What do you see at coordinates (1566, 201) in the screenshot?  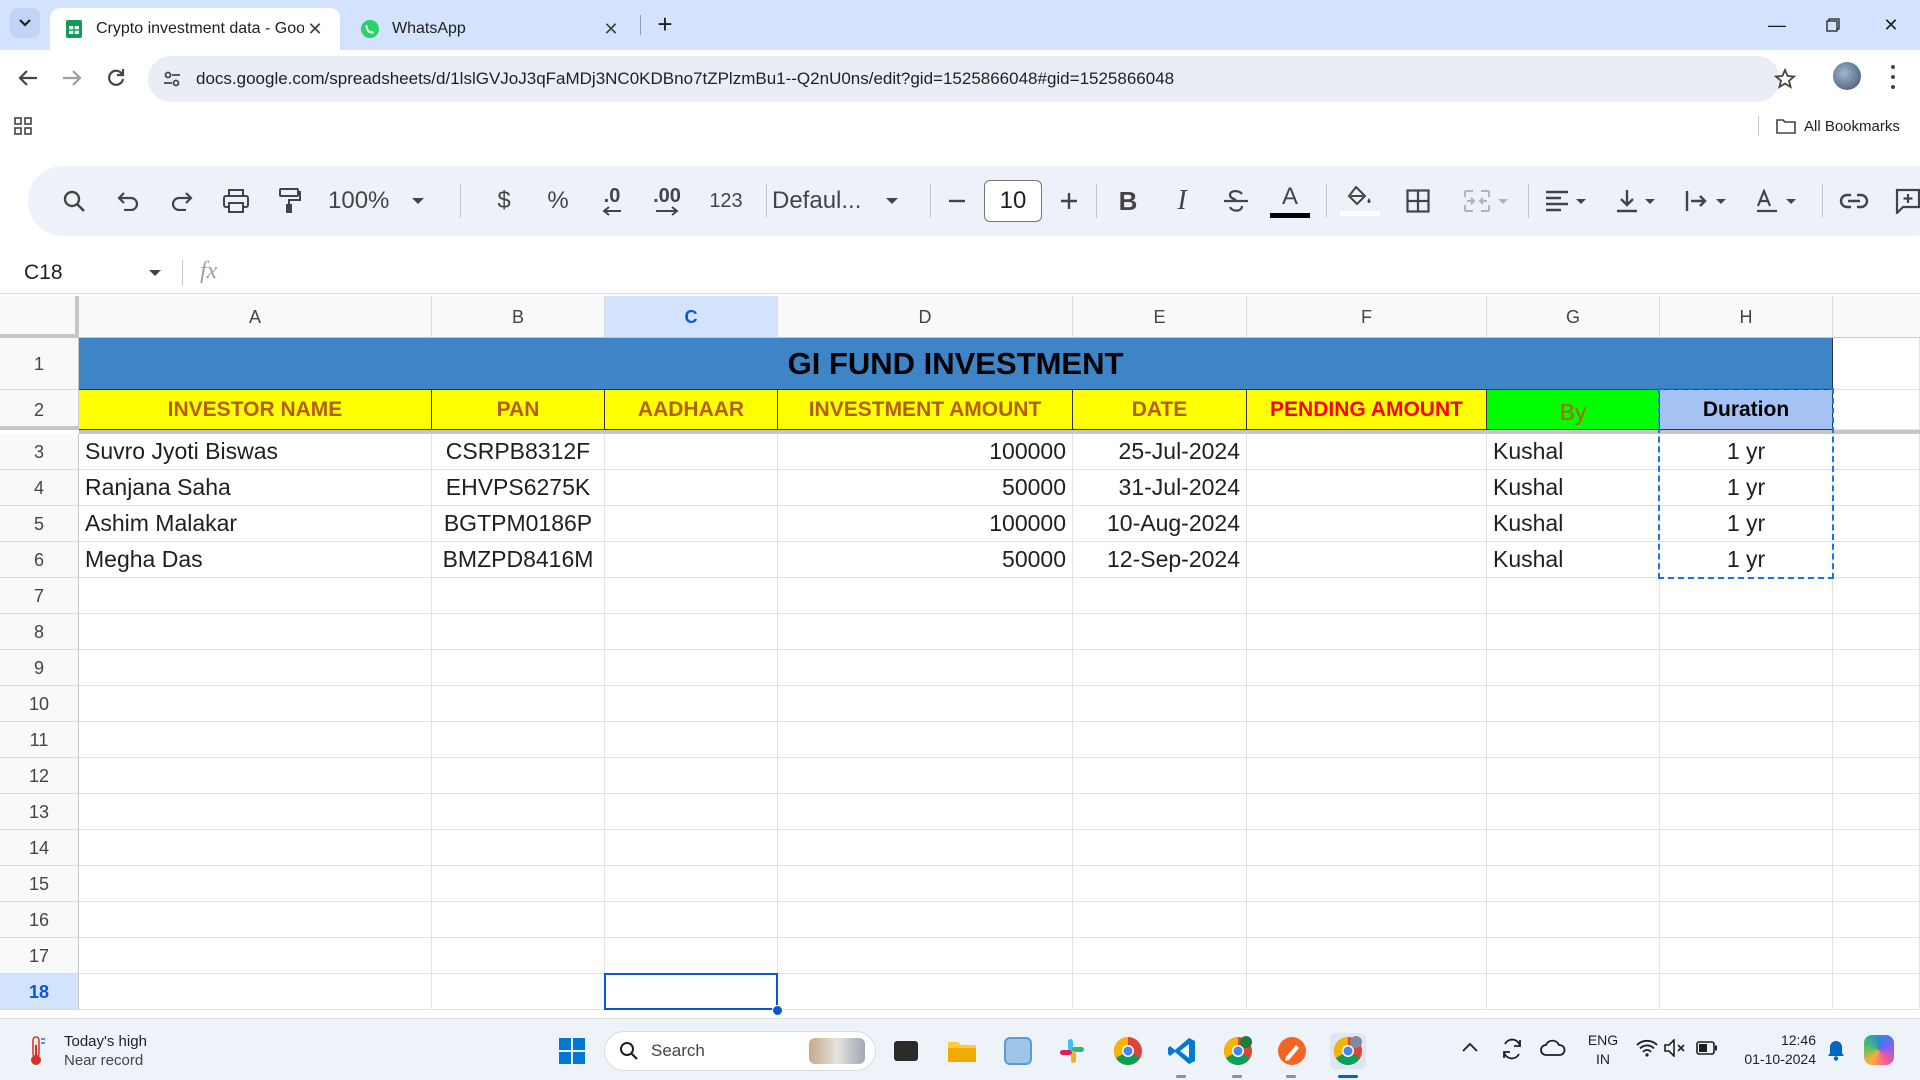 I see `horizontal-align-button` at bounding box center [1566, 201].